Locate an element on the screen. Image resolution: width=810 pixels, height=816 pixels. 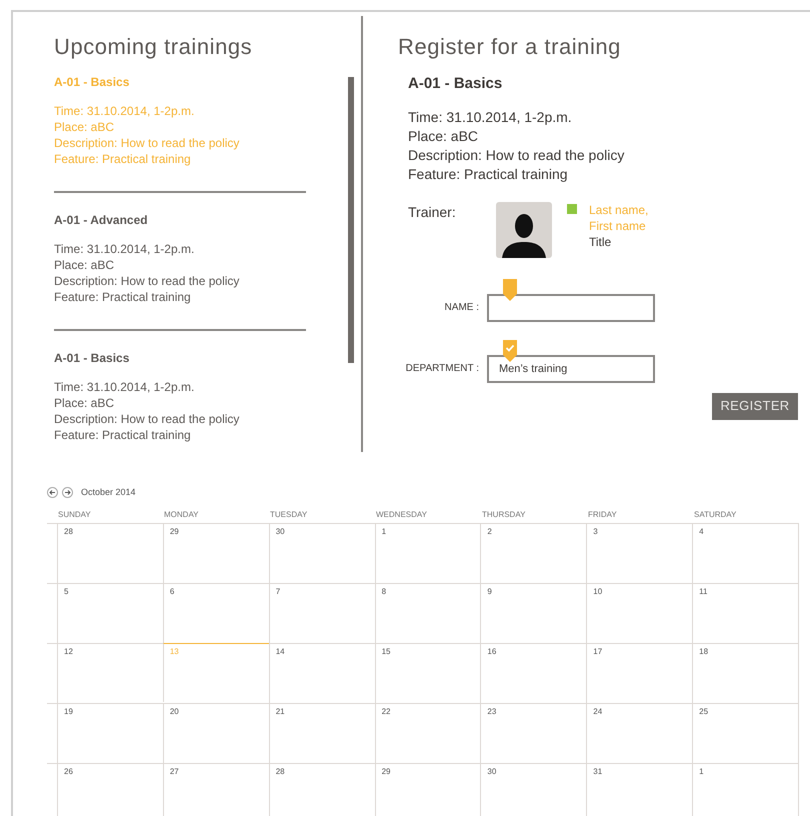
avatar-silhouette is located at coordinates (524, 230).